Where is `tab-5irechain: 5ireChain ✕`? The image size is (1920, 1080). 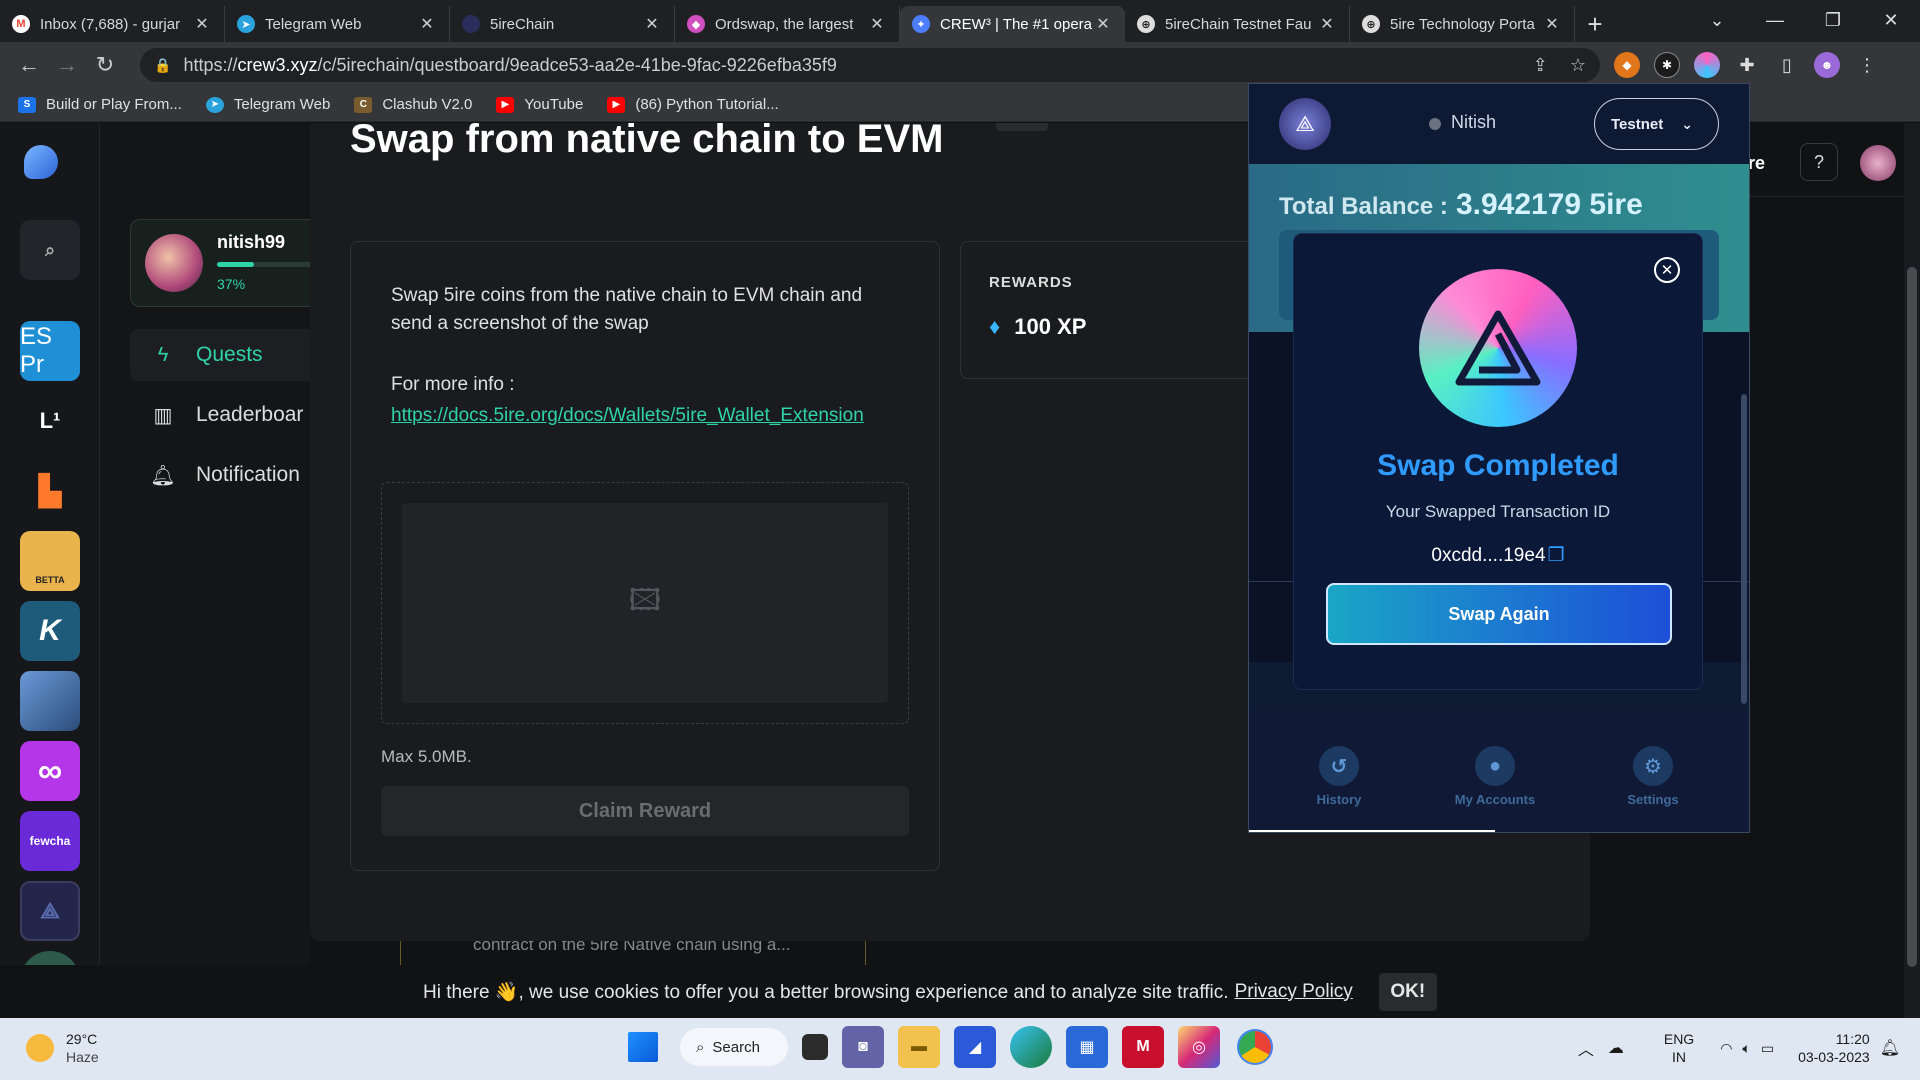
tab-5irechain: 5ireChain ✕ is located at coordinates (562, 24).